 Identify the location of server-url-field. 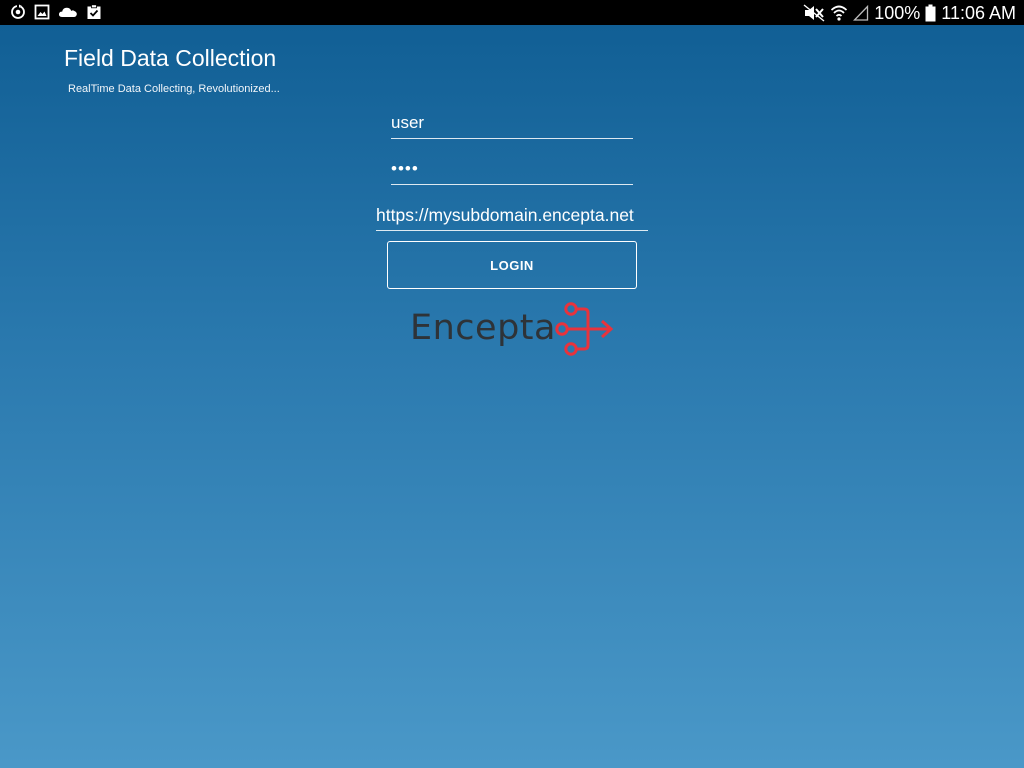
(512, 215).